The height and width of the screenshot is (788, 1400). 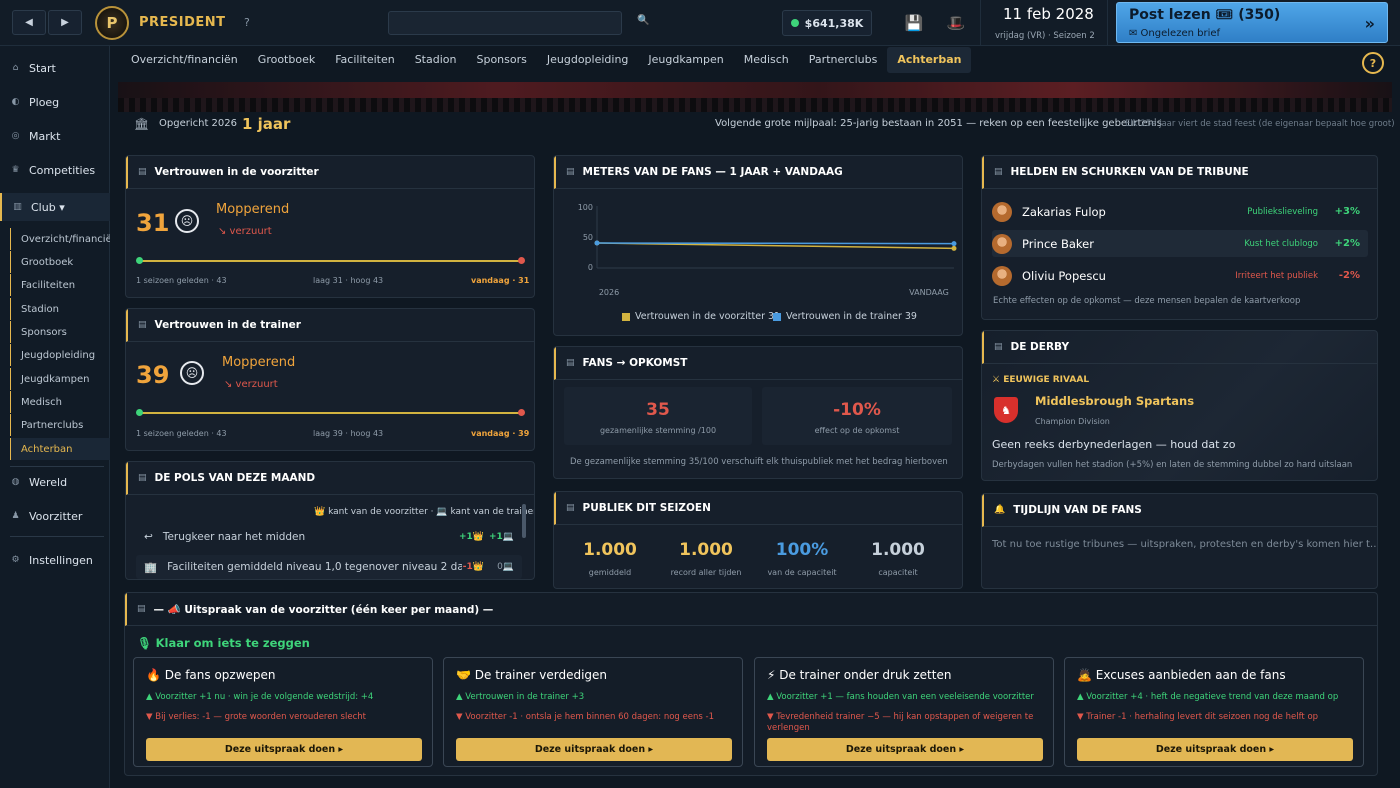 I want to click on player-tag: Irriteert het publiek, so click(x=1276, y=275).